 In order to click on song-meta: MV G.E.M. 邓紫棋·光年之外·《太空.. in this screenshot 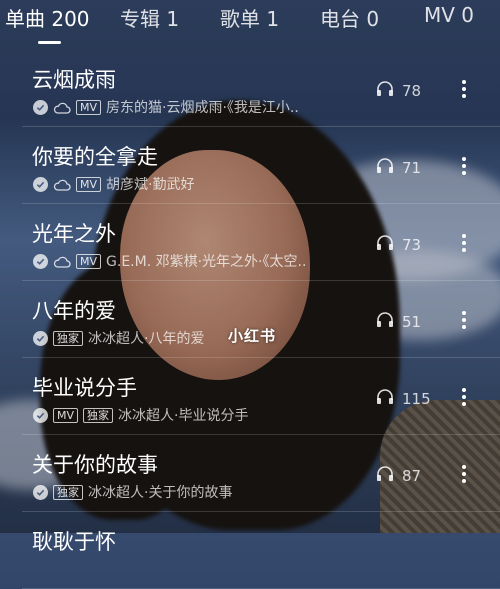, I will do `click(169, 261)`.